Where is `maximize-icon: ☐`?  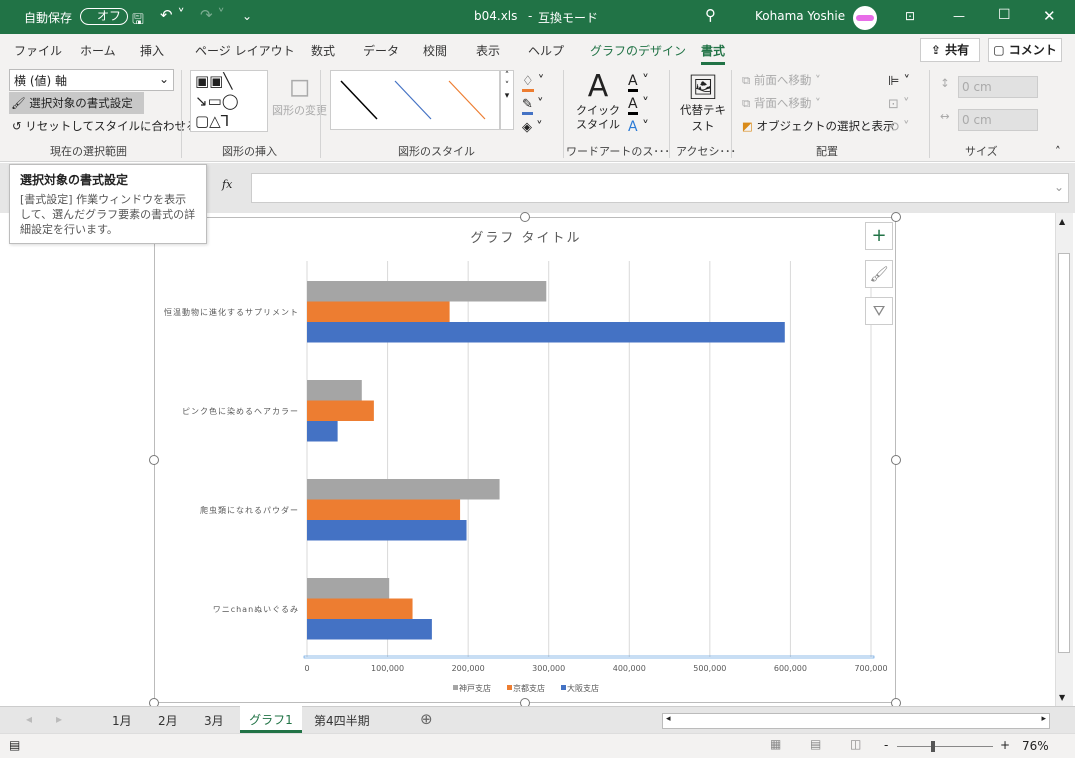 maximize-icon: ☐ is located at coordinates (1004, 15).